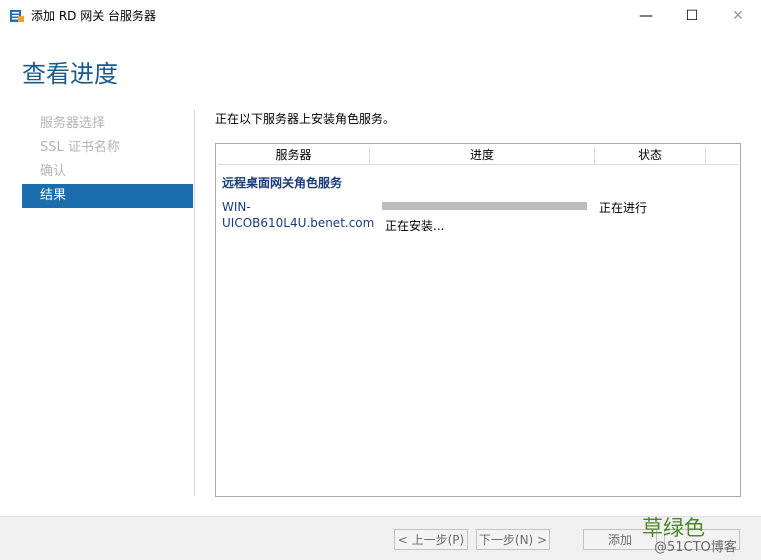  I want to click on title-bar: 添加 RD 网关 台服务器 — ☐ ✕, so click(380, 16).